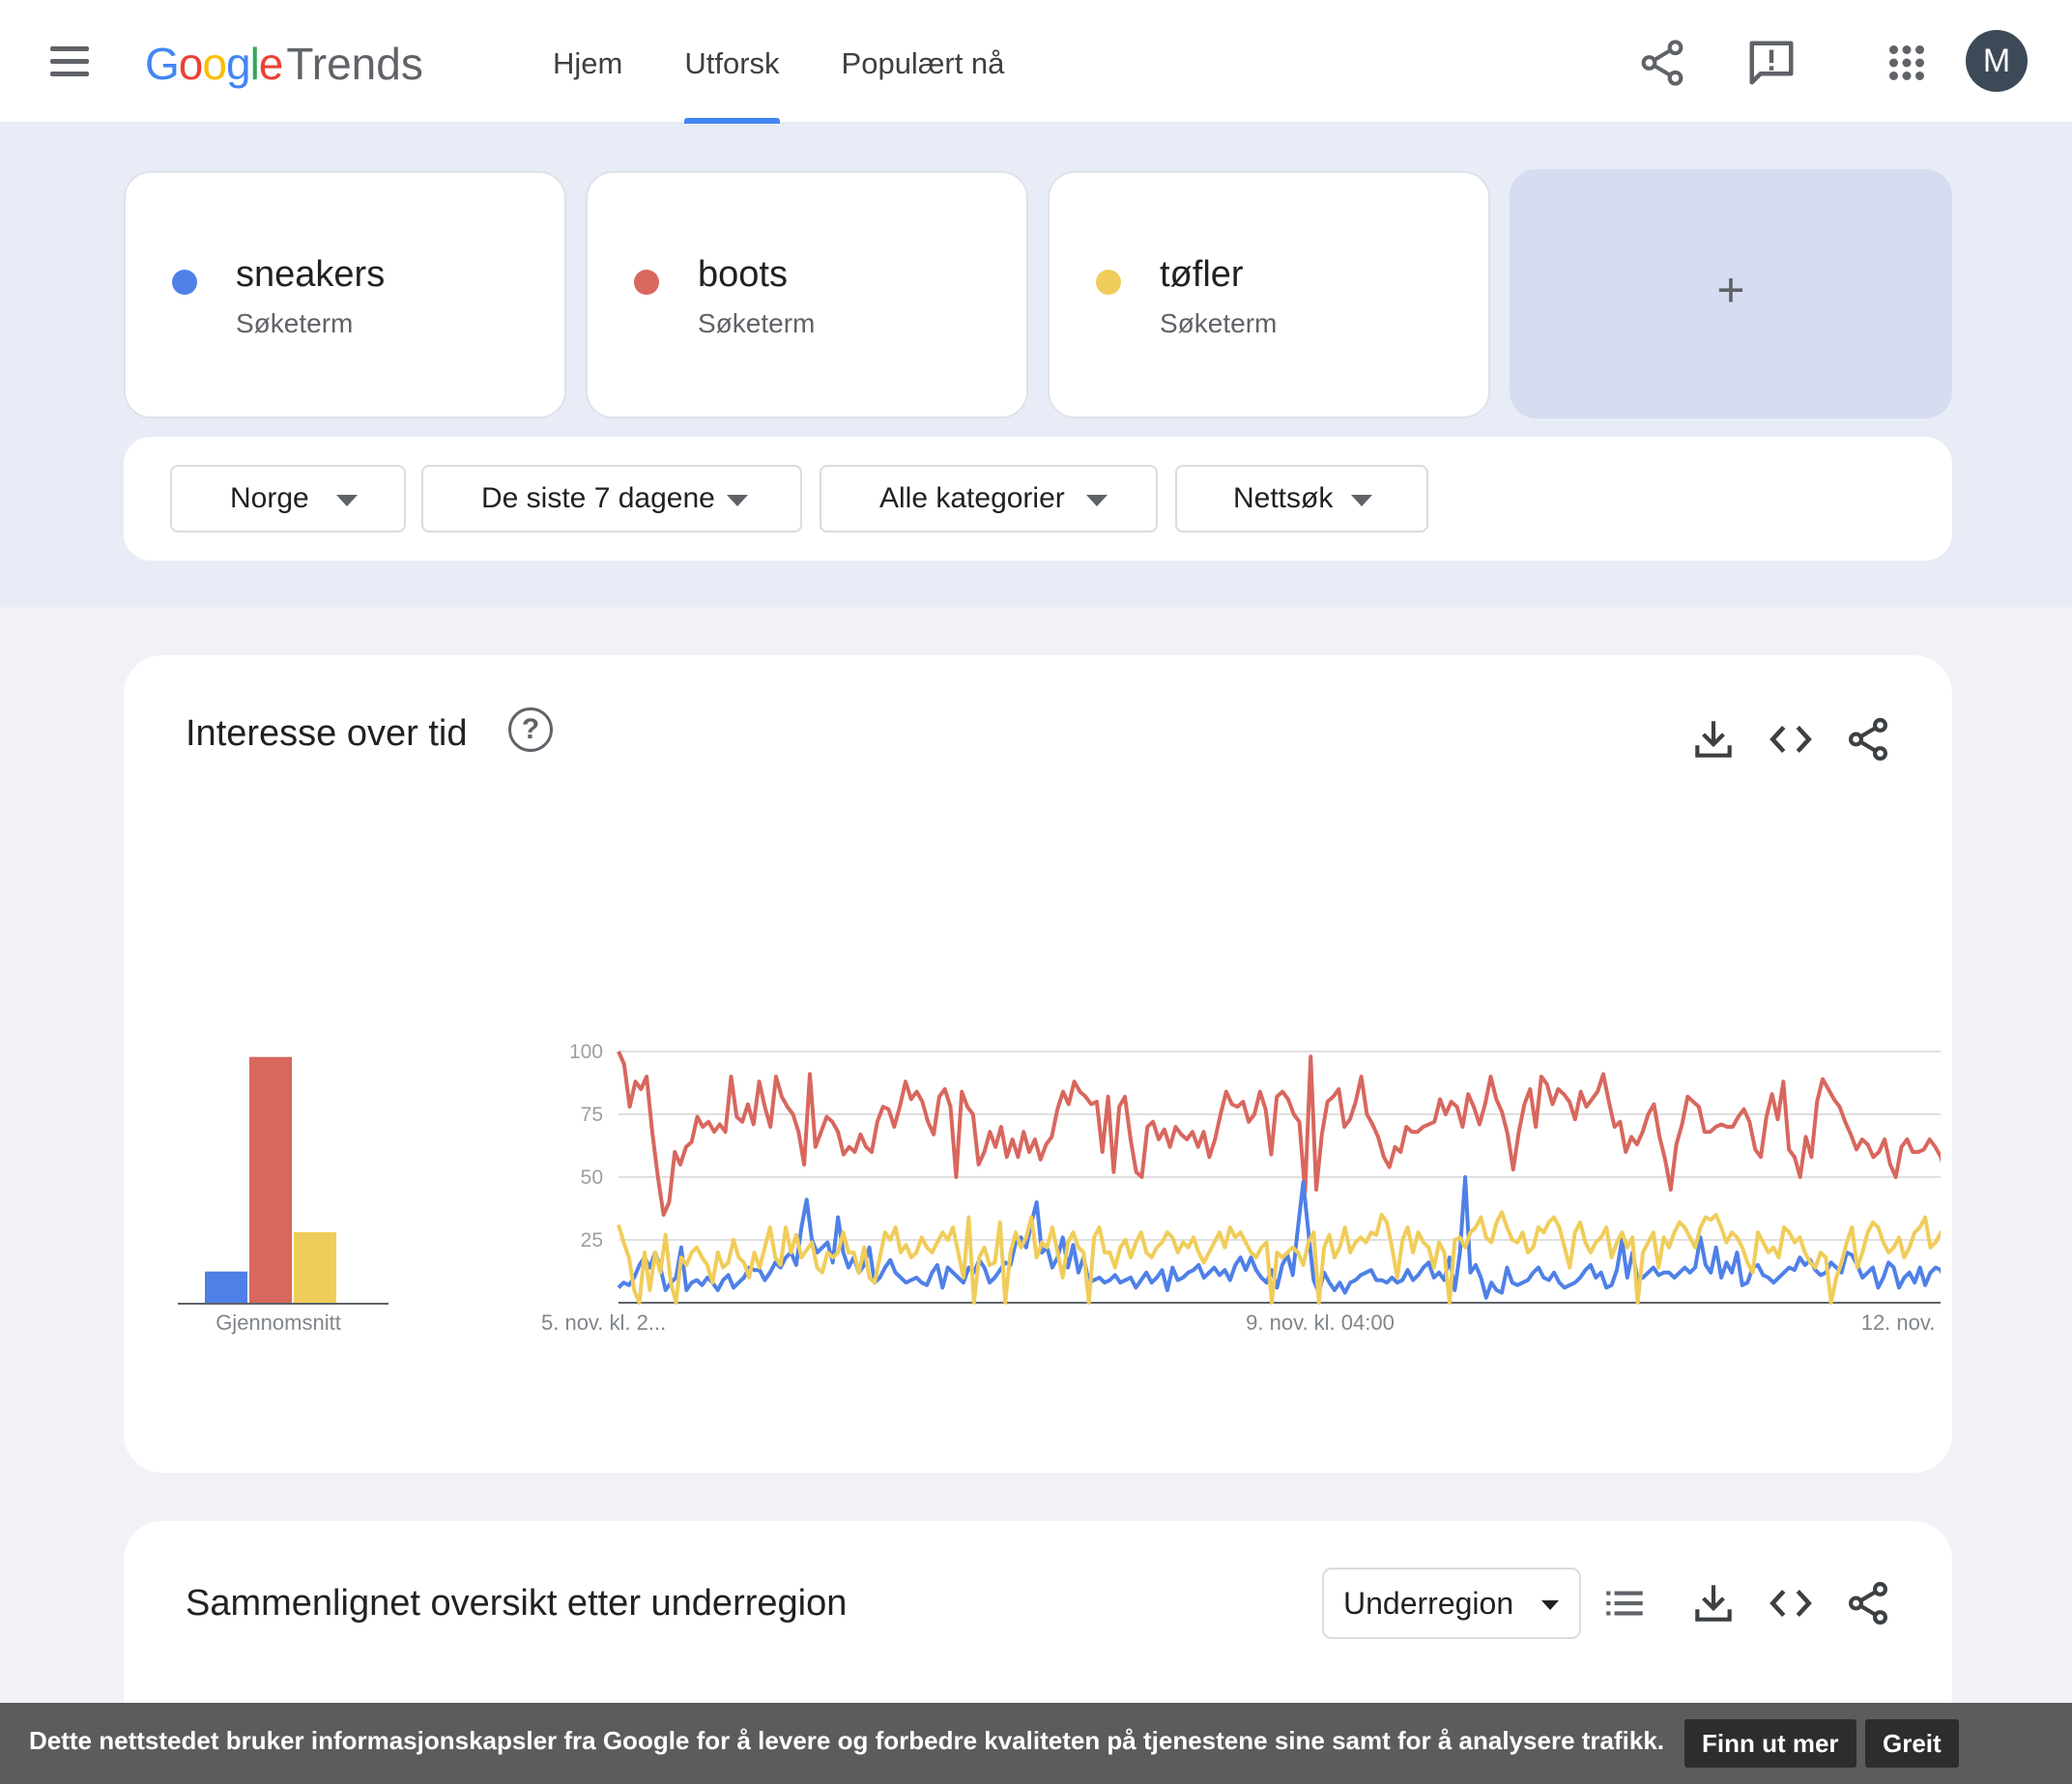 Image resolution: width=2072 pixels, height=1784 pixels. I want to click on logo-letter: G, so click(162, 64).